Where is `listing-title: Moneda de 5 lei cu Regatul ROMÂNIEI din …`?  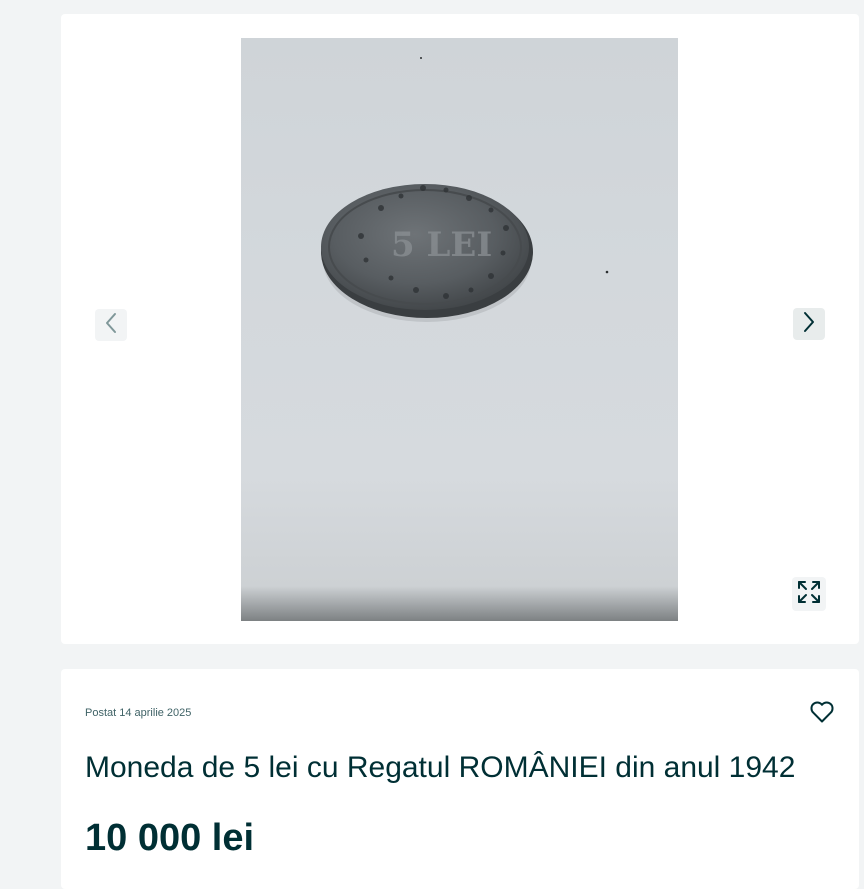
listing-title: Moneda de 5 lei cu Regatul ROMÂNIEI din … is located at coordinates (440, 767).